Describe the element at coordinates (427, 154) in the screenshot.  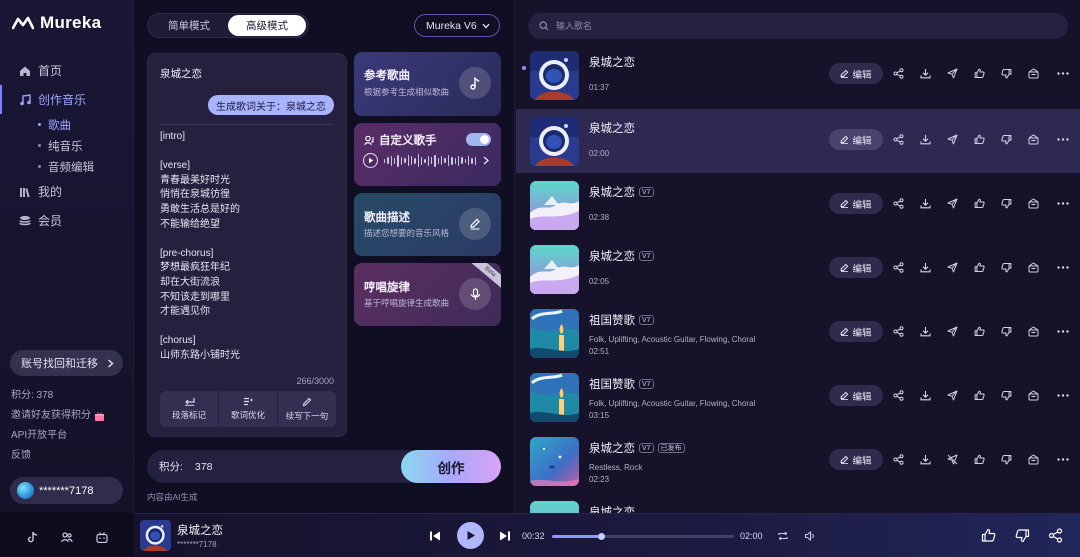
I see `custom-singer-card: 自定义歌手` at that location.